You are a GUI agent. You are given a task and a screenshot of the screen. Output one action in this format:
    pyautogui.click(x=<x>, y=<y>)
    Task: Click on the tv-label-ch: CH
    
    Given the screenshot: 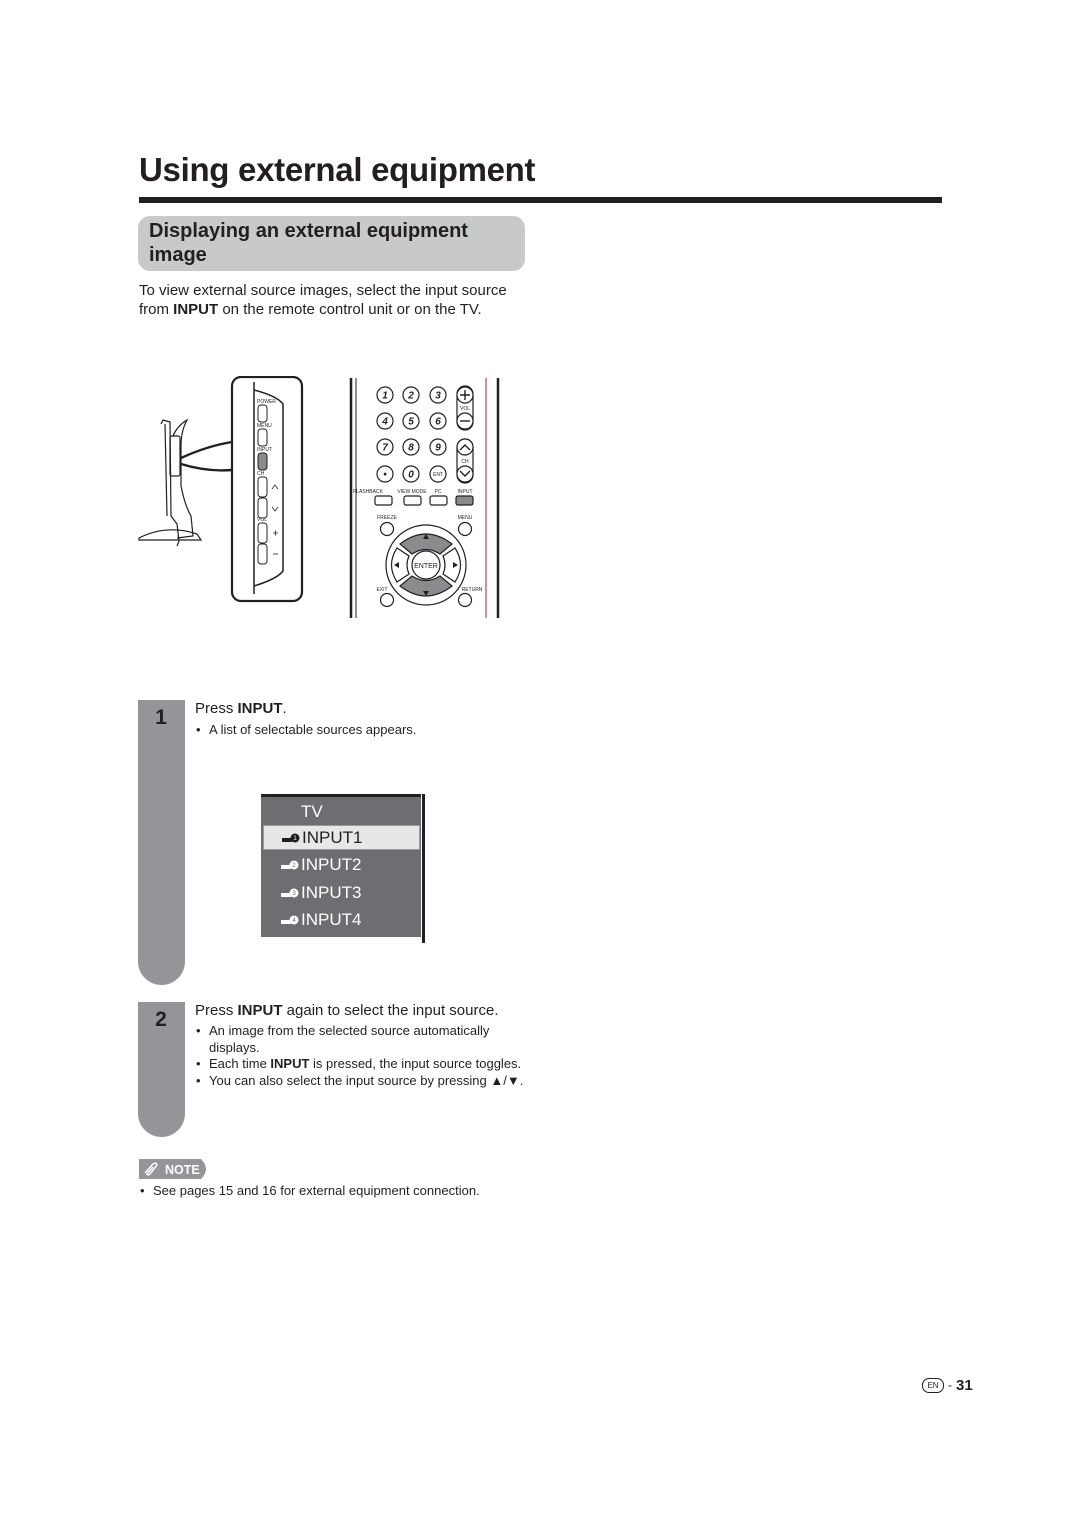 What is the action you would take?
    pyautogui.click(x=261, y=474)
    